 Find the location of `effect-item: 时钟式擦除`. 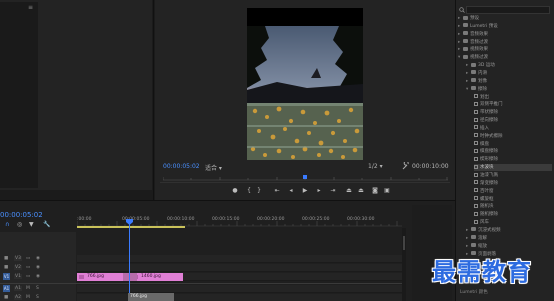

effect-item: 时钟式擦除 is located at coordinates (513, 136).